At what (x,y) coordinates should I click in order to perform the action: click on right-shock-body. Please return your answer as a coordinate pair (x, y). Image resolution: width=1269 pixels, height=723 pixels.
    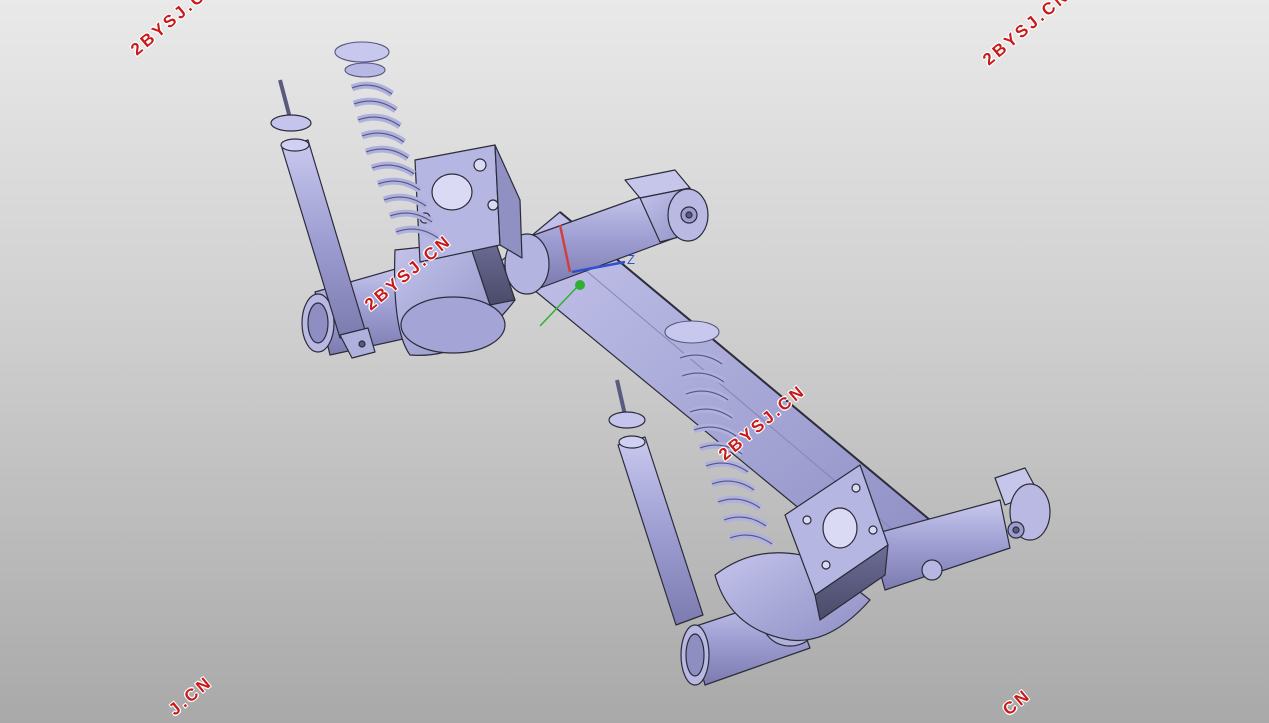
    Looking at the image, I should click on (660, 531).